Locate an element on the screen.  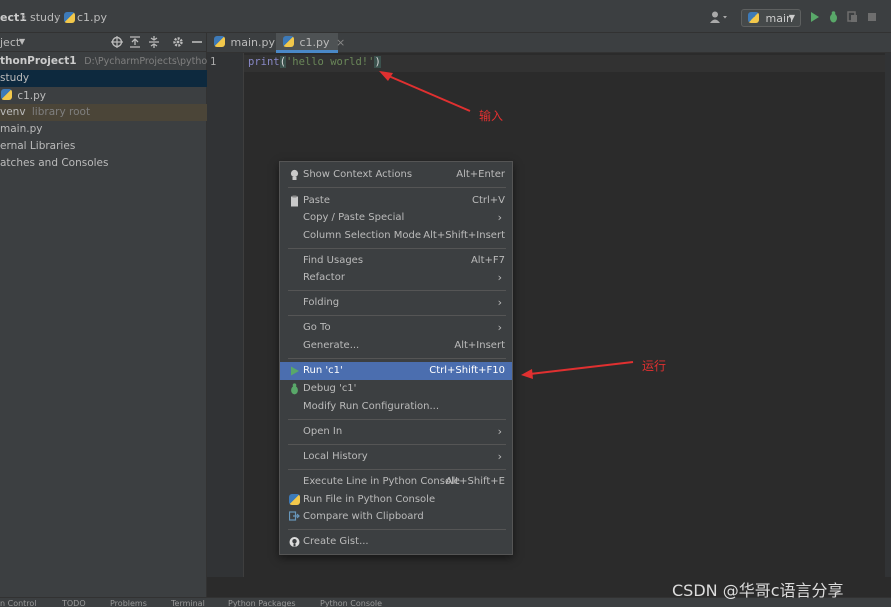
arrow-to-run-item is located at coordinates (581, 368).